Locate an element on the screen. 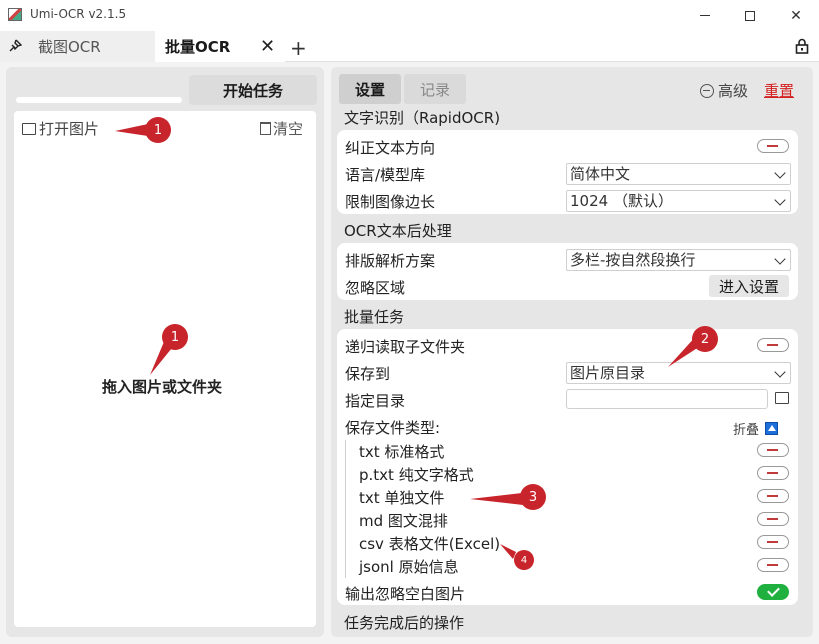  progress-bar is located at coordinates (99, 100).